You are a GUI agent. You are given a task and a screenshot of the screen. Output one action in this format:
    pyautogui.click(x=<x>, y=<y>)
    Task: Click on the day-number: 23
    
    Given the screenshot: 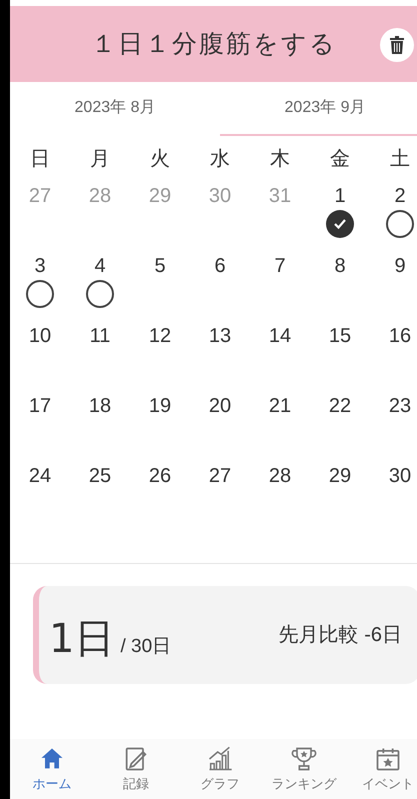 What is the action you would take?
    pyautogui.click(x=400, y=406)
    